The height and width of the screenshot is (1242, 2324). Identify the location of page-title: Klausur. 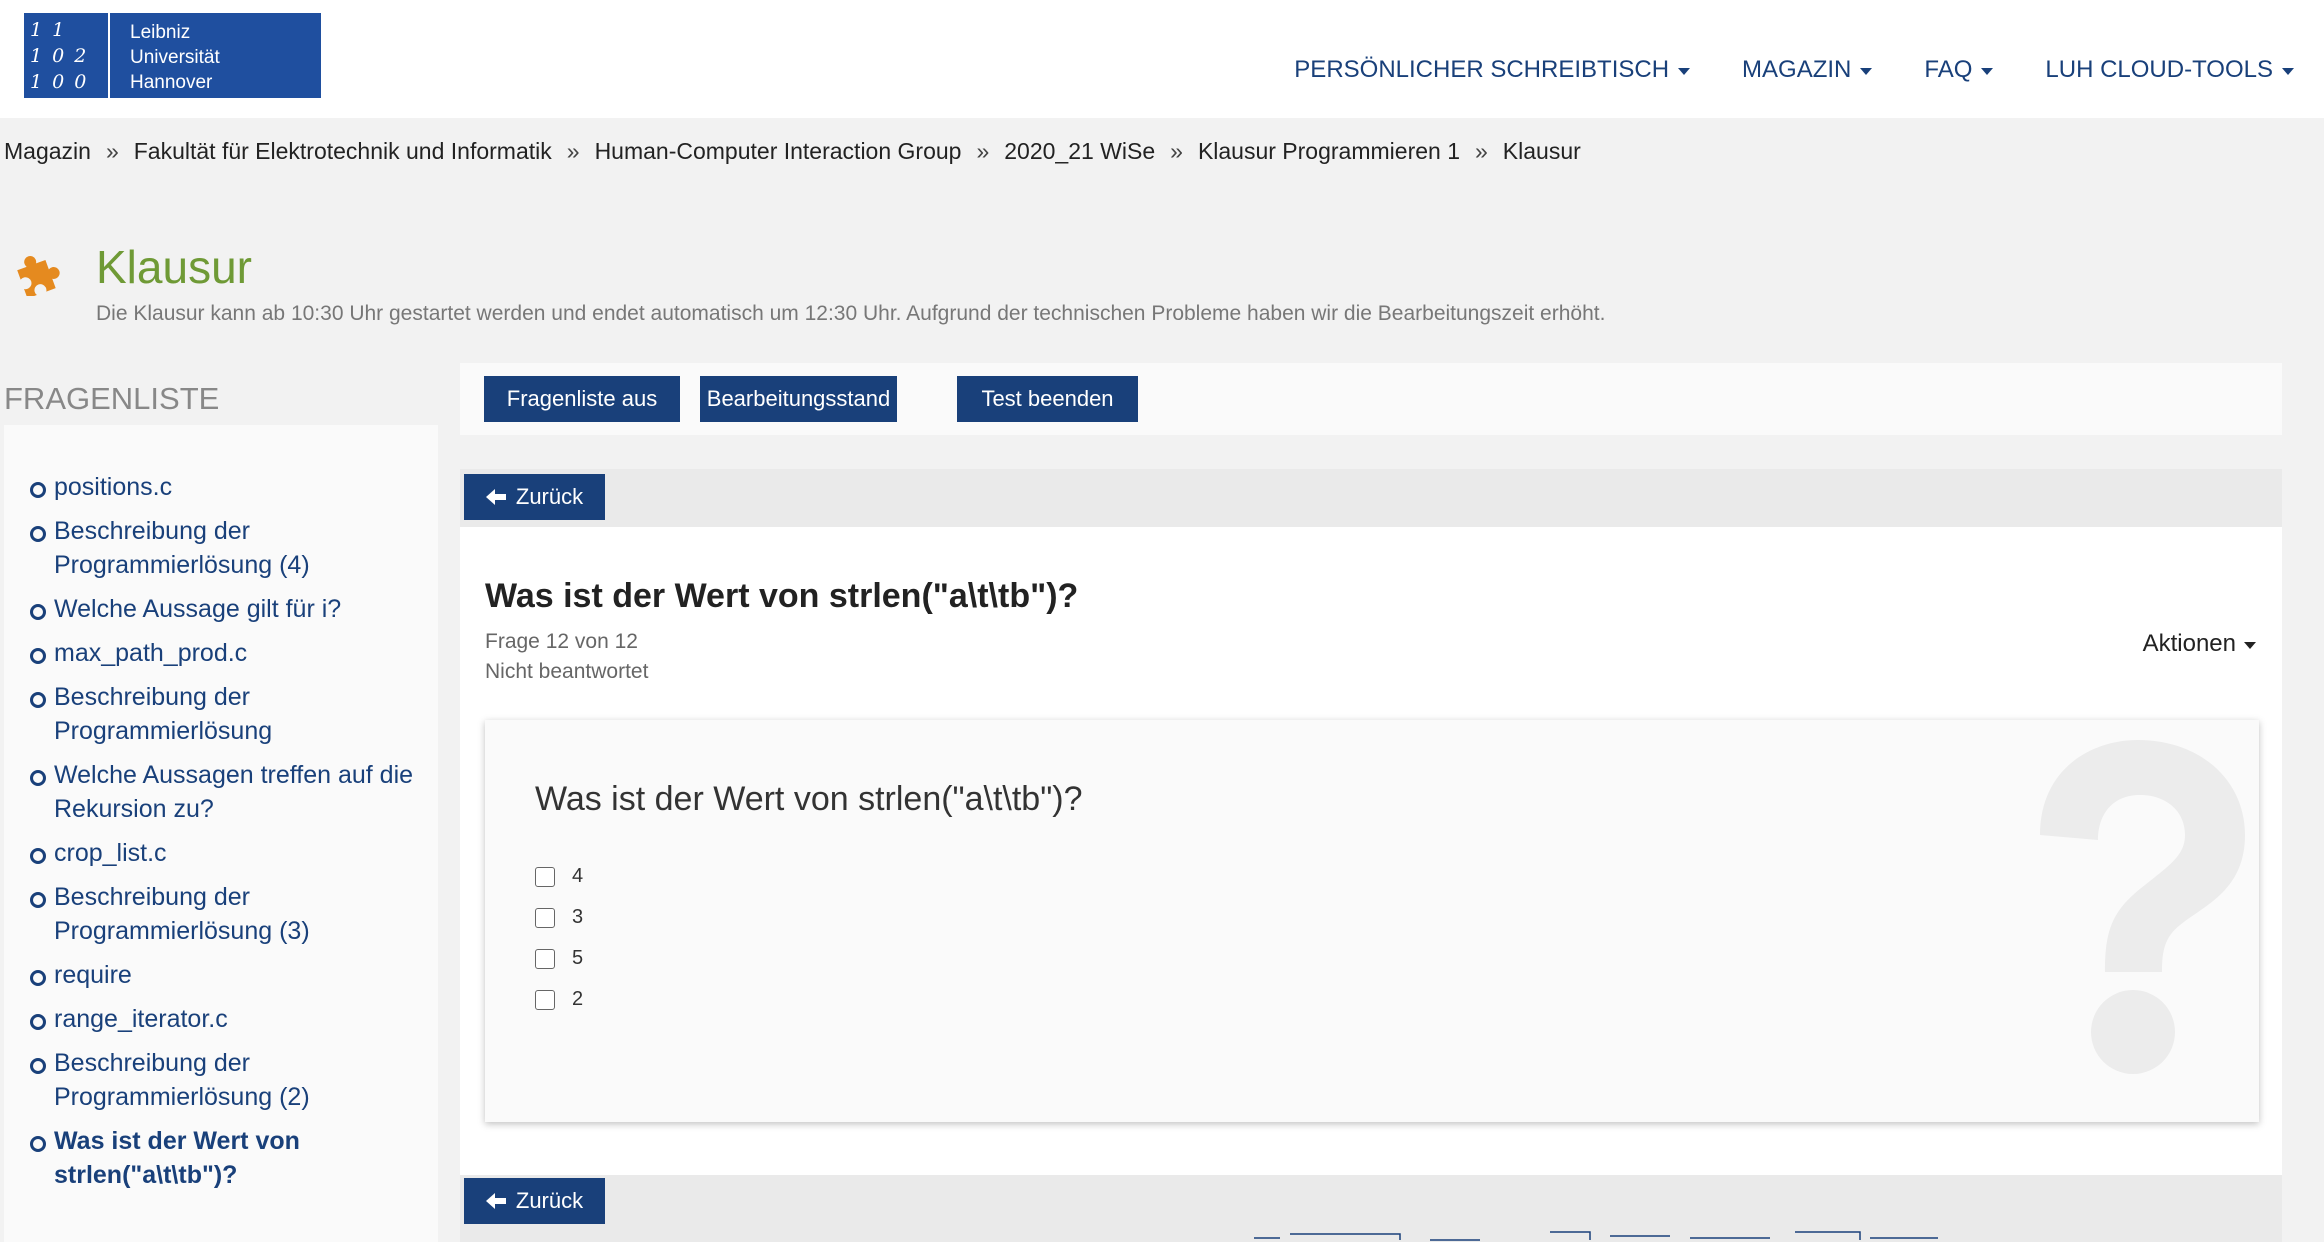
(174, 267).